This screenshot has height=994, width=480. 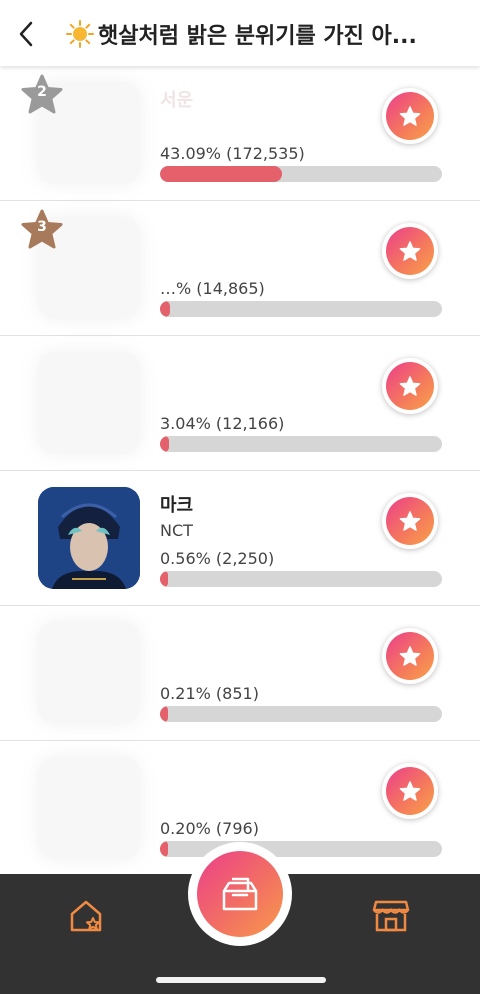 I want to click on list-item: 2 서운 43.09% (172,535), so click(x=240, y=133).